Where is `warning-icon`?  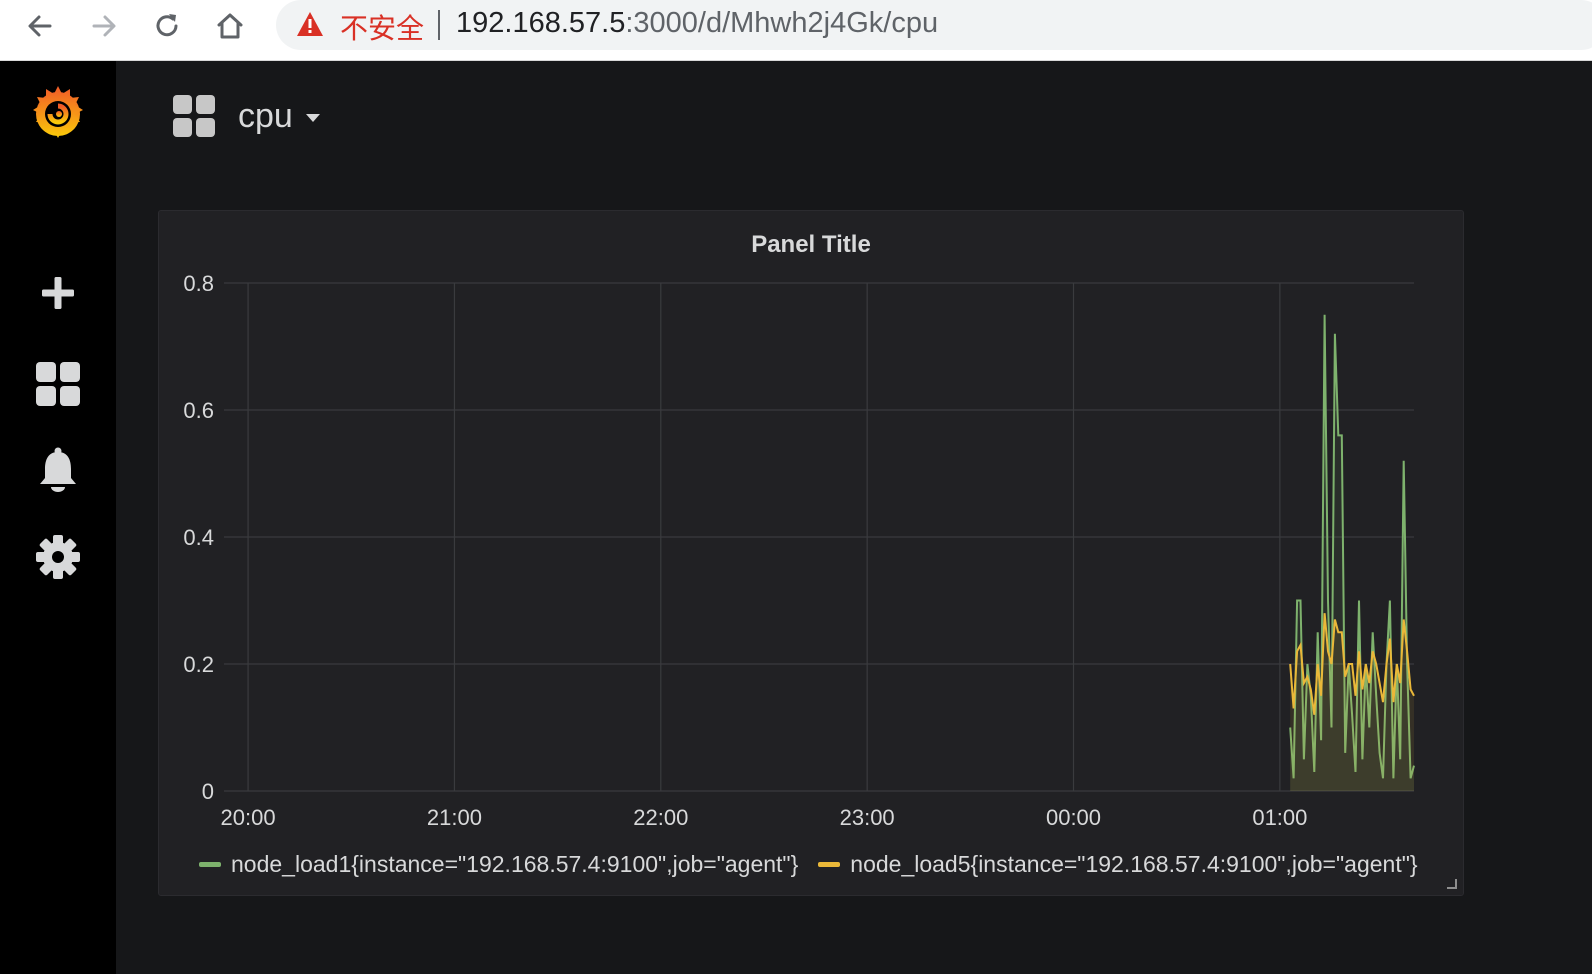
warning-icon is located at coordinates (310, 24).